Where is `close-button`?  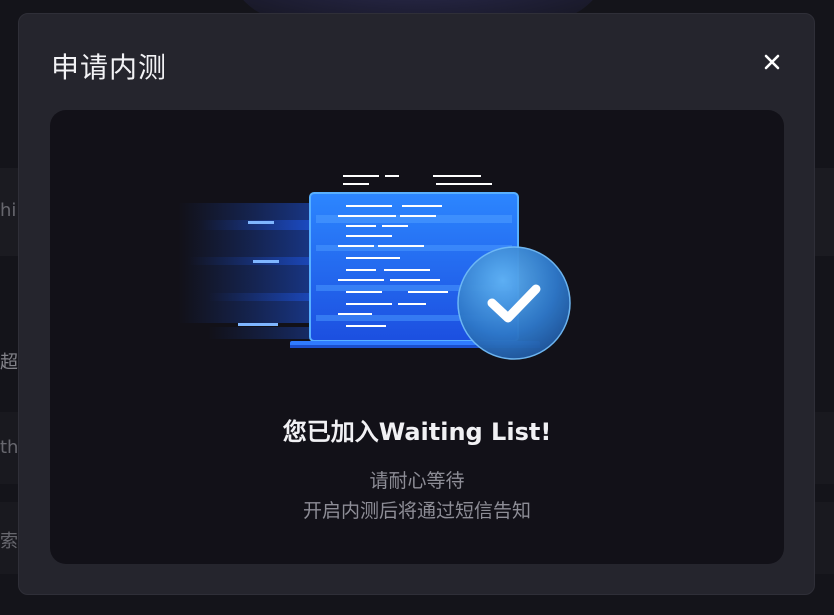 close-button is located at coordinates (772, 62).